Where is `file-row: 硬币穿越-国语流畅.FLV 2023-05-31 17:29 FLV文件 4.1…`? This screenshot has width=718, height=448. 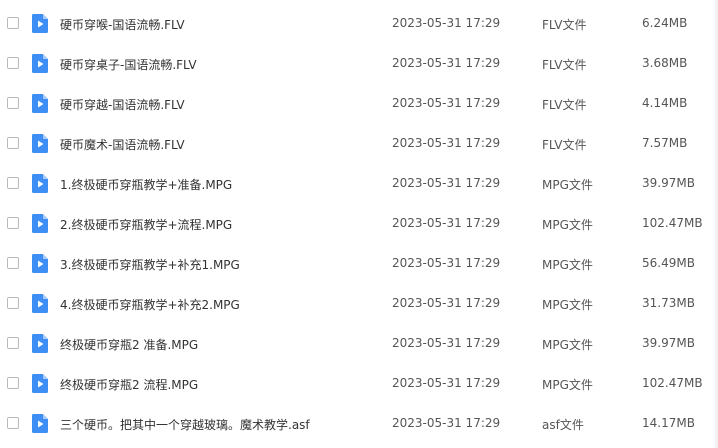 file-row: 硬币穿越-国语流畅.FLV 2023-05-31 17:29 FLV文件 4.1… is located at coordinates (359, 104).